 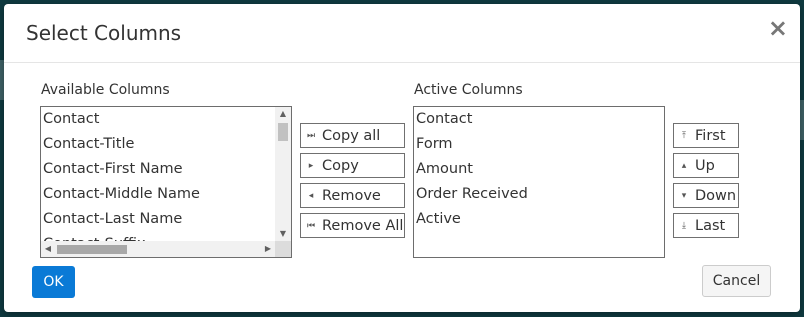 I want to click on up-triangle-icon: ▴, so click(x=684, y=165).